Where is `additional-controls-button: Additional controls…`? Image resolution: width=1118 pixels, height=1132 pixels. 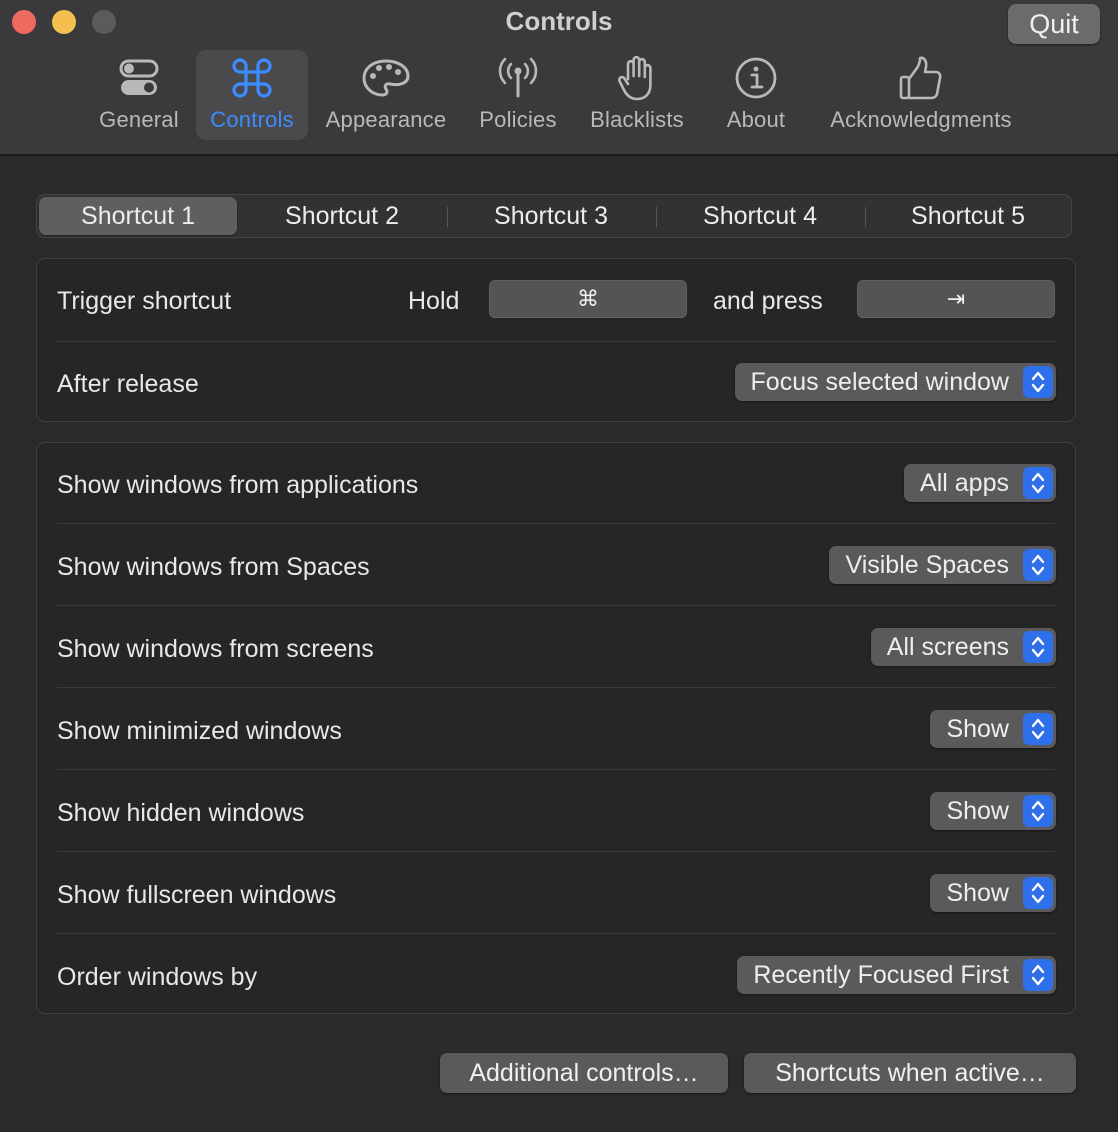 additional-controls-button: Additional controls… is located at coordinates (584, 1073).